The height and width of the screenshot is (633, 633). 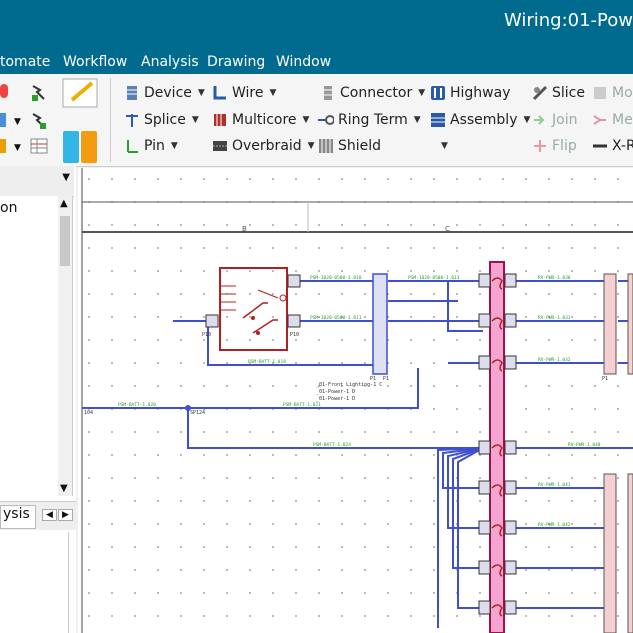 I want to click on edit-icon, so click(x=80, y=93).